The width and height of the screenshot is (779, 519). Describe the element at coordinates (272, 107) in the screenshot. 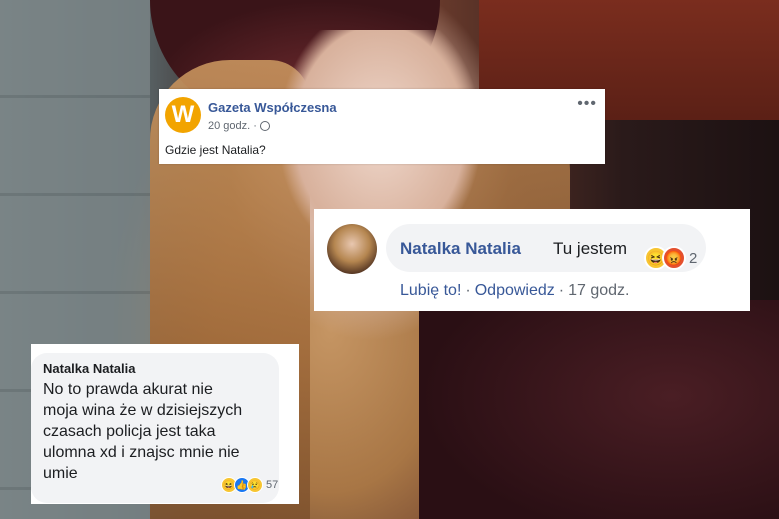

I see `page-name: Gazeta Współczesna` at that location.